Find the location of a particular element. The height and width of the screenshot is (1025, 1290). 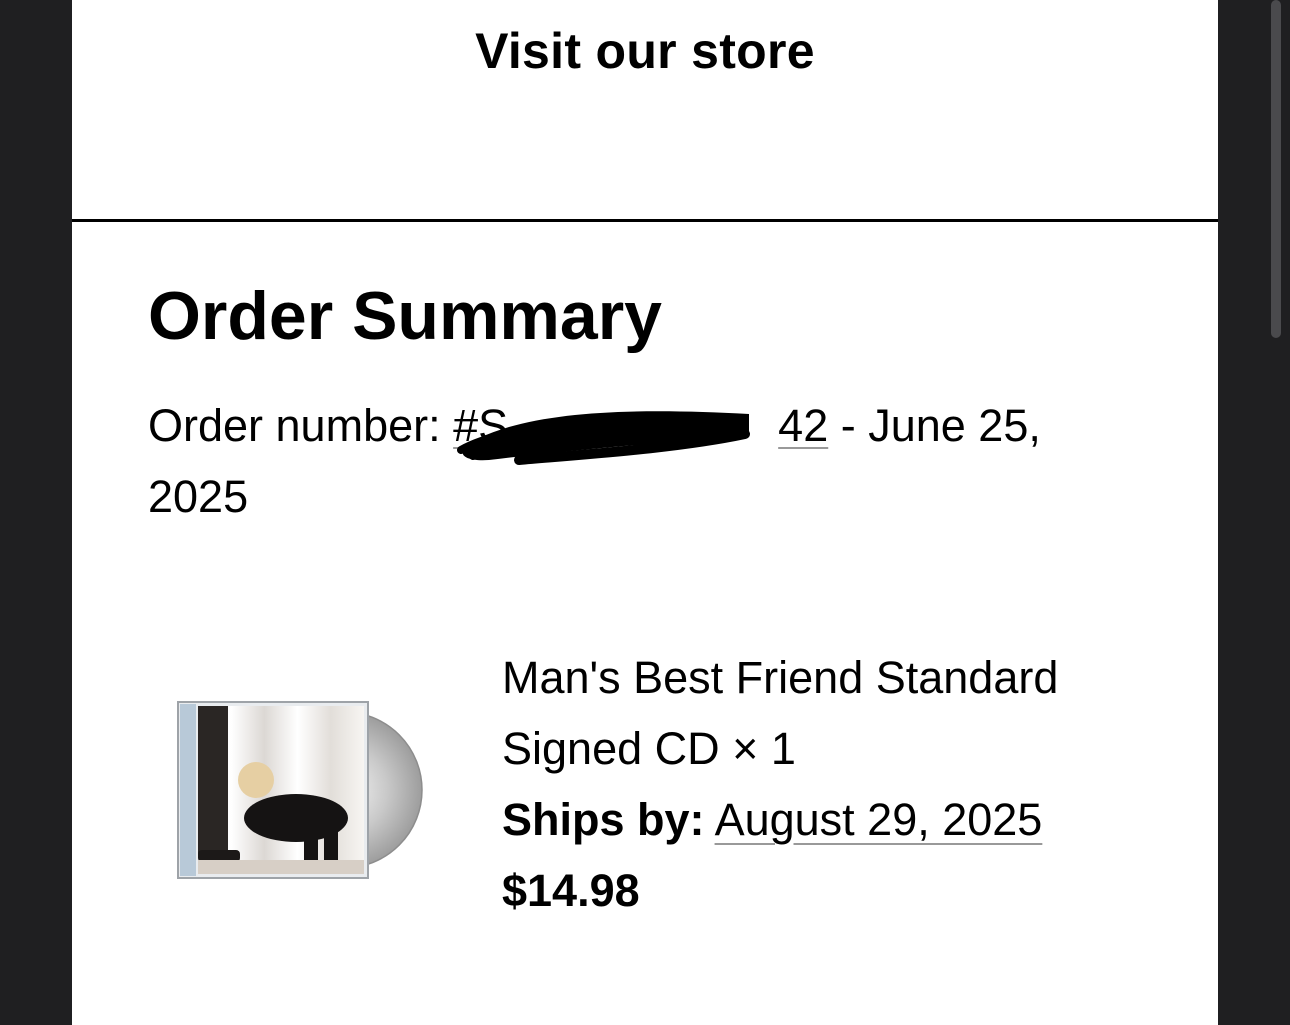

cover-figure-legs is located at coordinates (213, 781).